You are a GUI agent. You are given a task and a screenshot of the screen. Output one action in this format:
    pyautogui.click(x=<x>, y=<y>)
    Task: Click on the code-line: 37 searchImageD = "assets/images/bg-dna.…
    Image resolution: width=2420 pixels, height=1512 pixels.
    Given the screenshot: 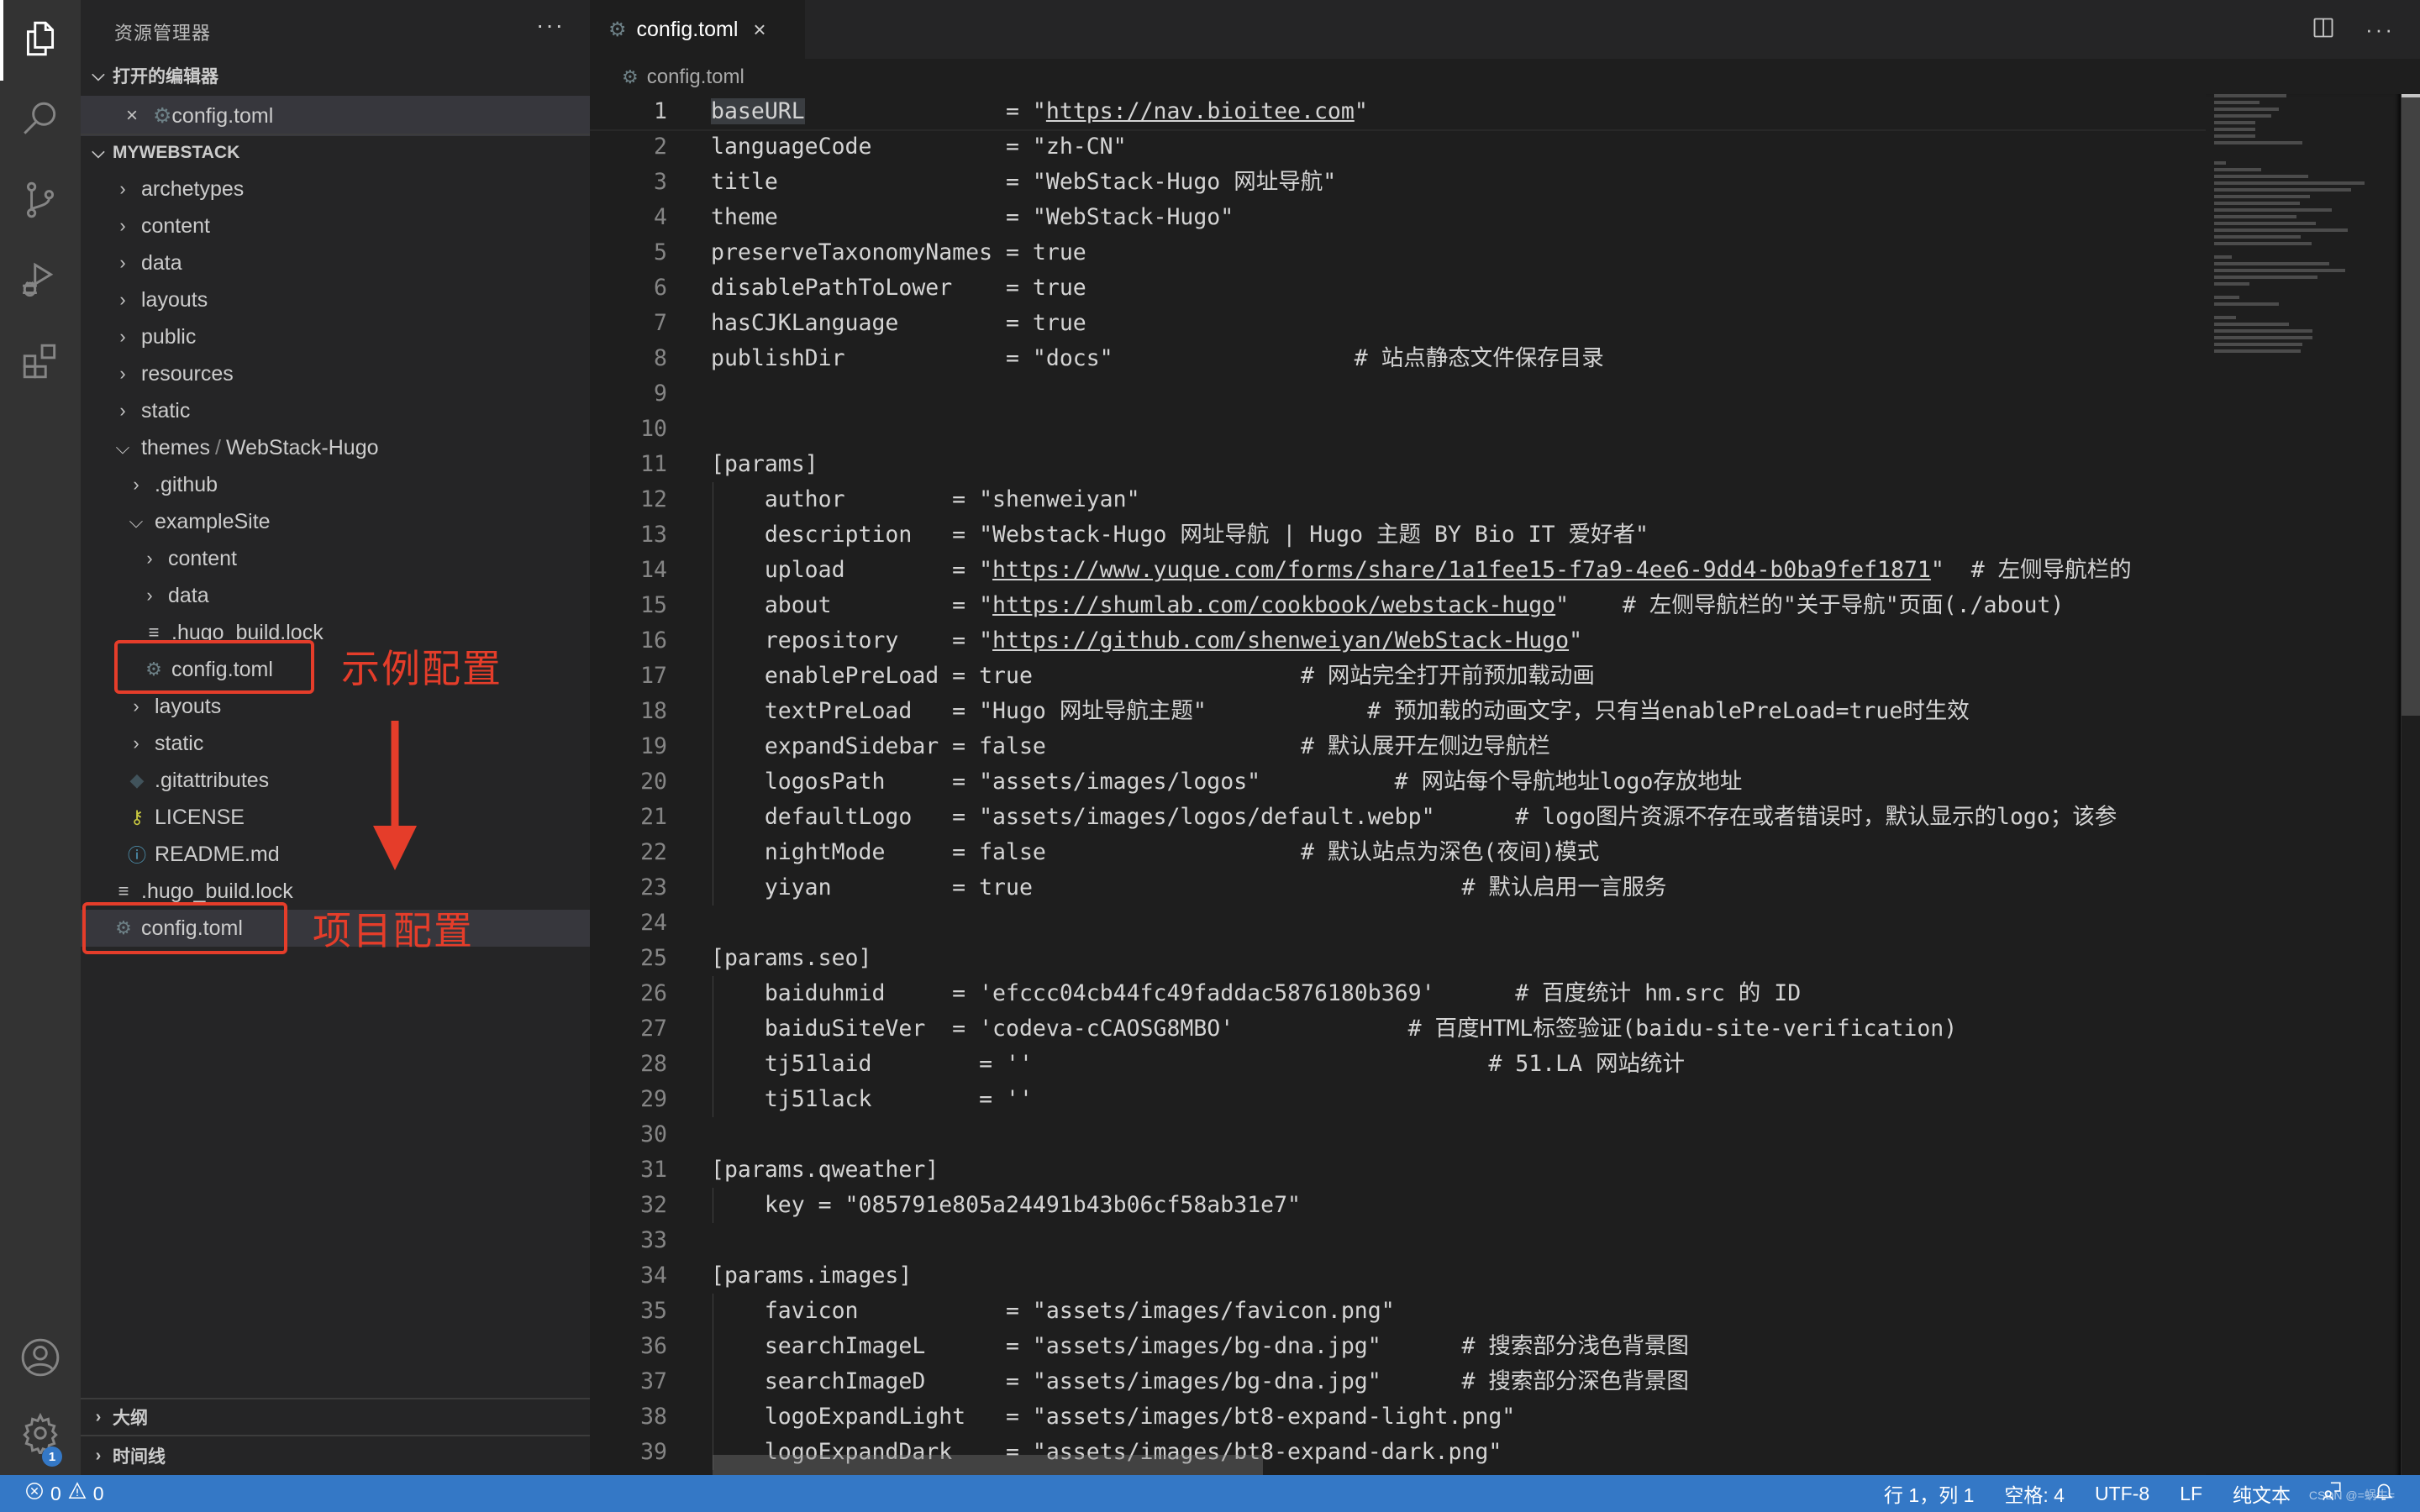 What is the action you would take?
    pyautogui.click(x=1398, y=1381)
    